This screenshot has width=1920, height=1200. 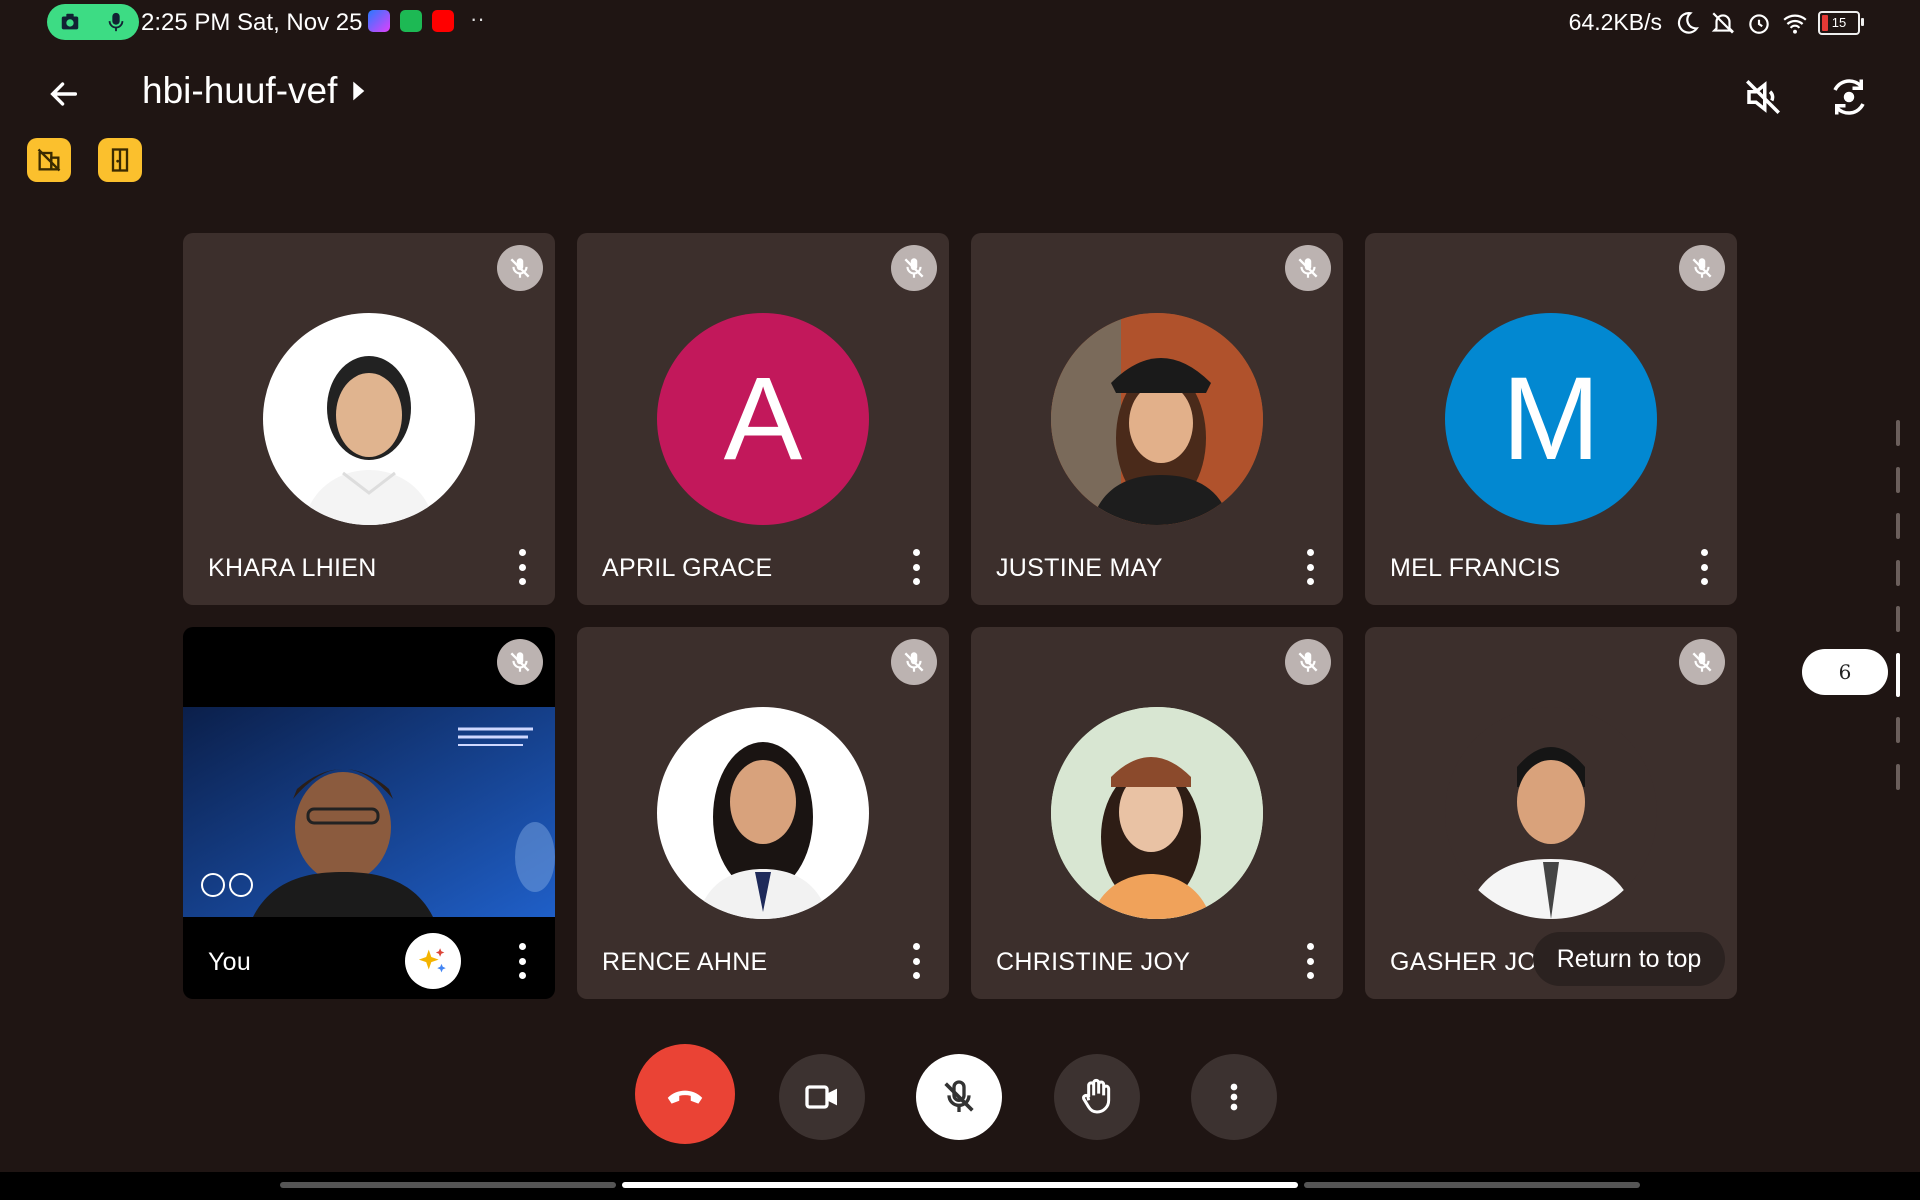 What do you see at coordinates (1473, 962) in the screenshot?
I see `participant-name: GASHER JOH` at bounding box center [1473, 962].